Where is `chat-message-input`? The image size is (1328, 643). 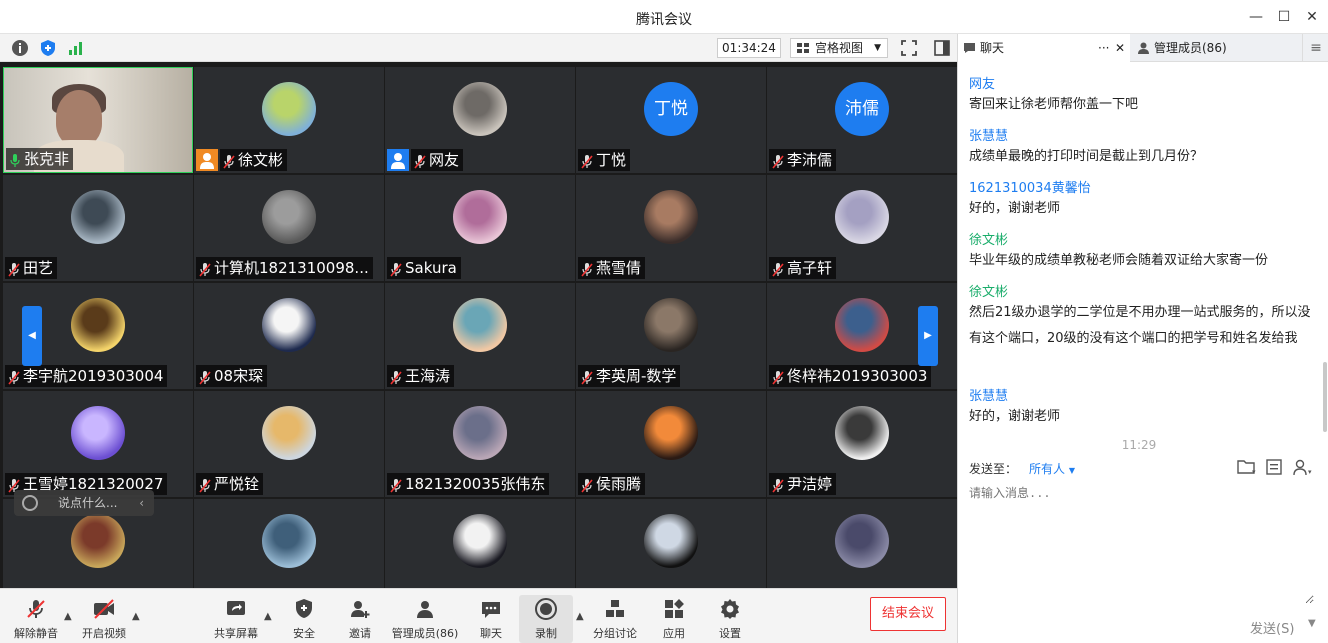
chat-message-input is located at coordinates (1141, 544).